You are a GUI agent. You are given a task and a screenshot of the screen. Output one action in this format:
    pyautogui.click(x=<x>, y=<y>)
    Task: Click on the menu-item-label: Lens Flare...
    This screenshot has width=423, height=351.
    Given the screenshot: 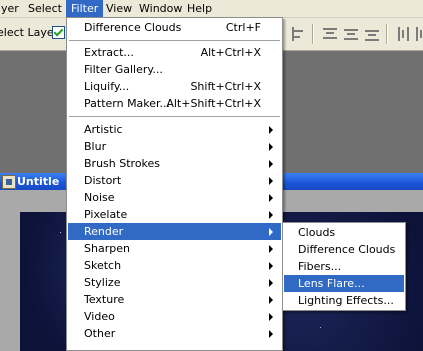 What is the action you would take?
    pyautogui.click(x=331, y=283)
    